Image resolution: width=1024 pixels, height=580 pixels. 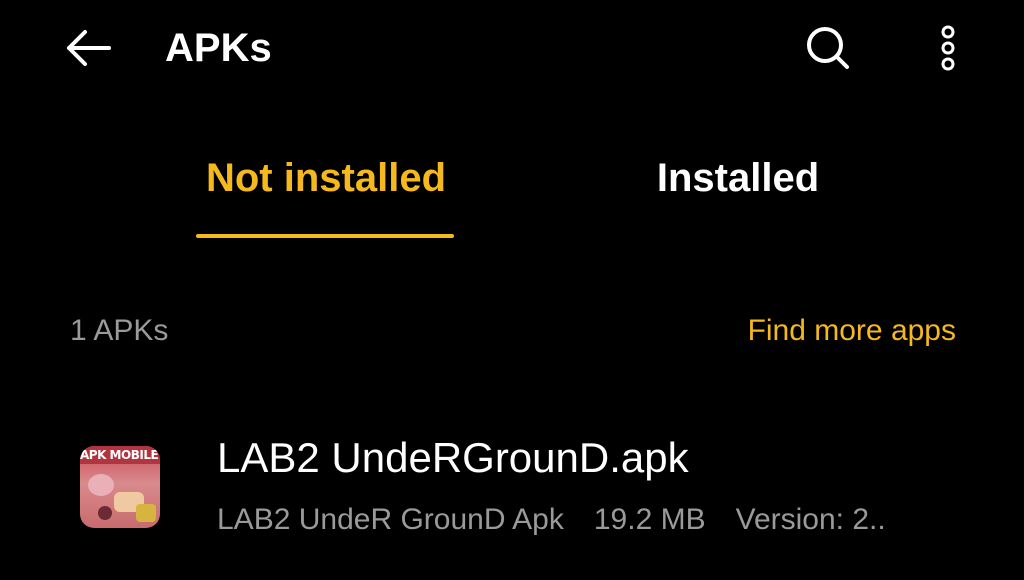 What do you see at coordinates (325, 236) in the screenshot?
I see `selected-tab-indicator` at bounding box center [325, 236].